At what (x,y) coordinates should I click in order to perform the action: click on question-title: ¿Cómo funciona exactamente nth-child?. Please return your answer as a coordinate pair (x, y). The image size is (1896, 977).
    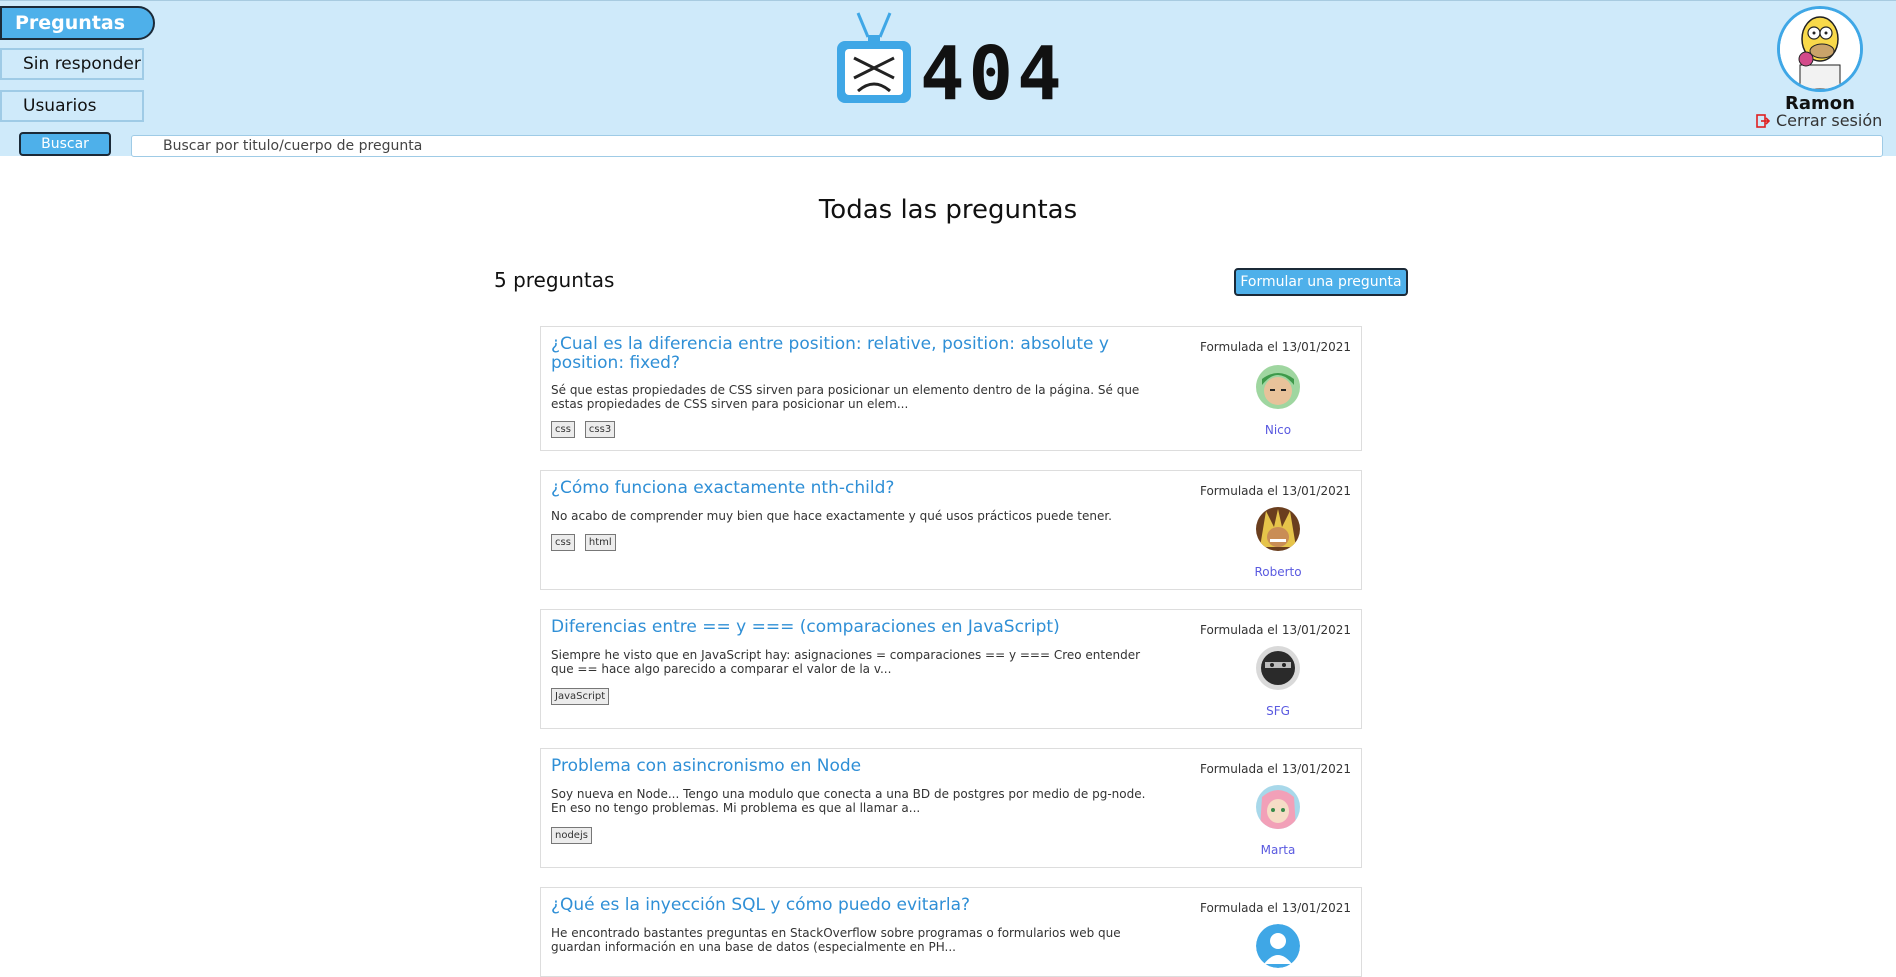
    Looking at the image, I should click on (841, 488).